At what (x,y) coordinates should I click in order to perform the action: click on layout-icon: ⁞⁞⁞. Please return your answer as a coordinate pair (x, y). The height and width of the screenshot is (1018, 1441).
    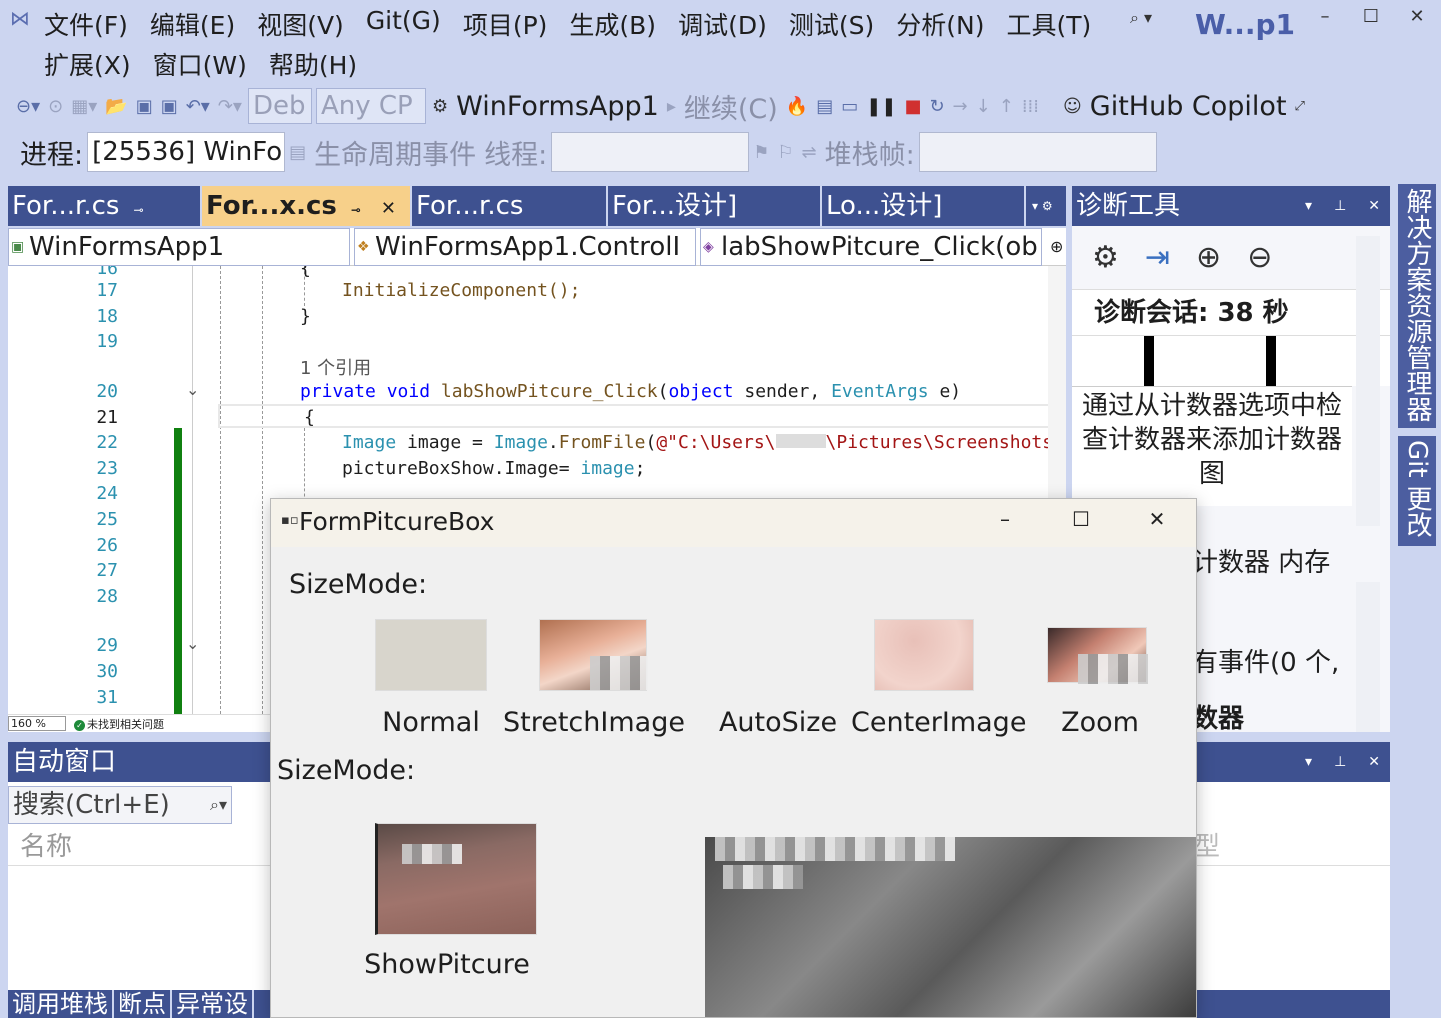
    Looking at the image, I should click on (1030, 106).